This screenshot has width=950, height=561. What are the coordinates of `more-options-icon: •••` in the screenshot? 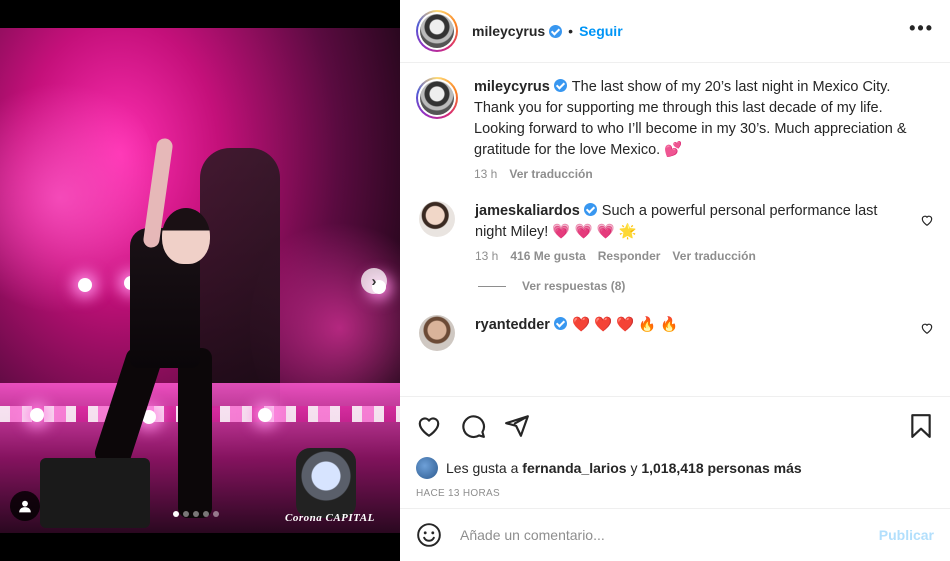 It's located at (921, 31).